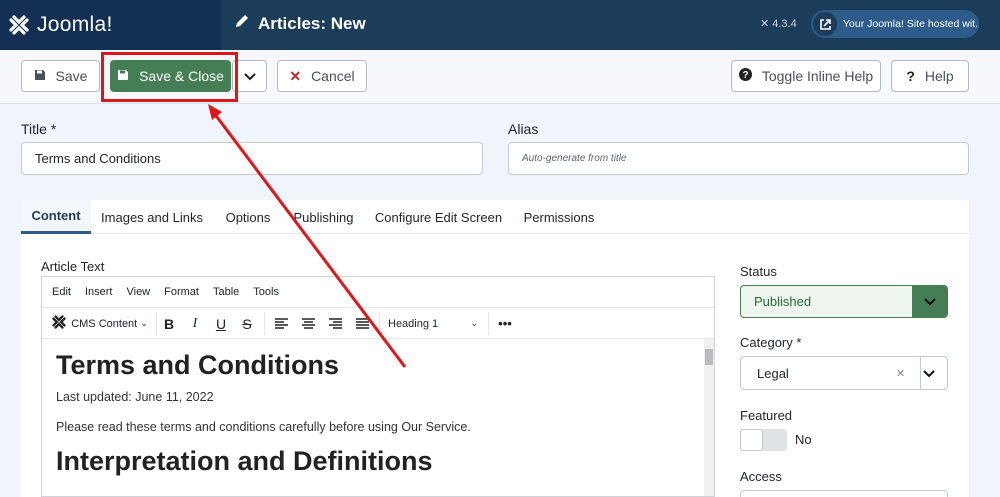 This screenshot has width=1000, height=497. What do you see at coordinates (844, 373) in the screenshot?
I see `category-select: Legal ✕` at bounding box center [844, 373].